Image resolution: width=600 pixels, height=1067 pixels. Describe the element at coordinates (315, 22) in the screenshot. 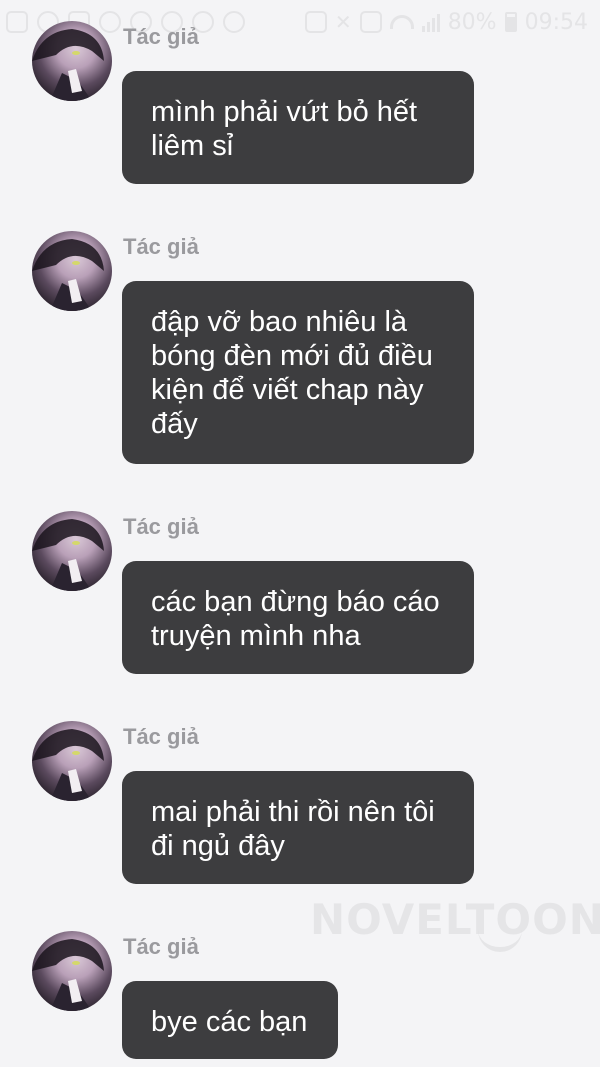

I see `lock-icon` at that location.